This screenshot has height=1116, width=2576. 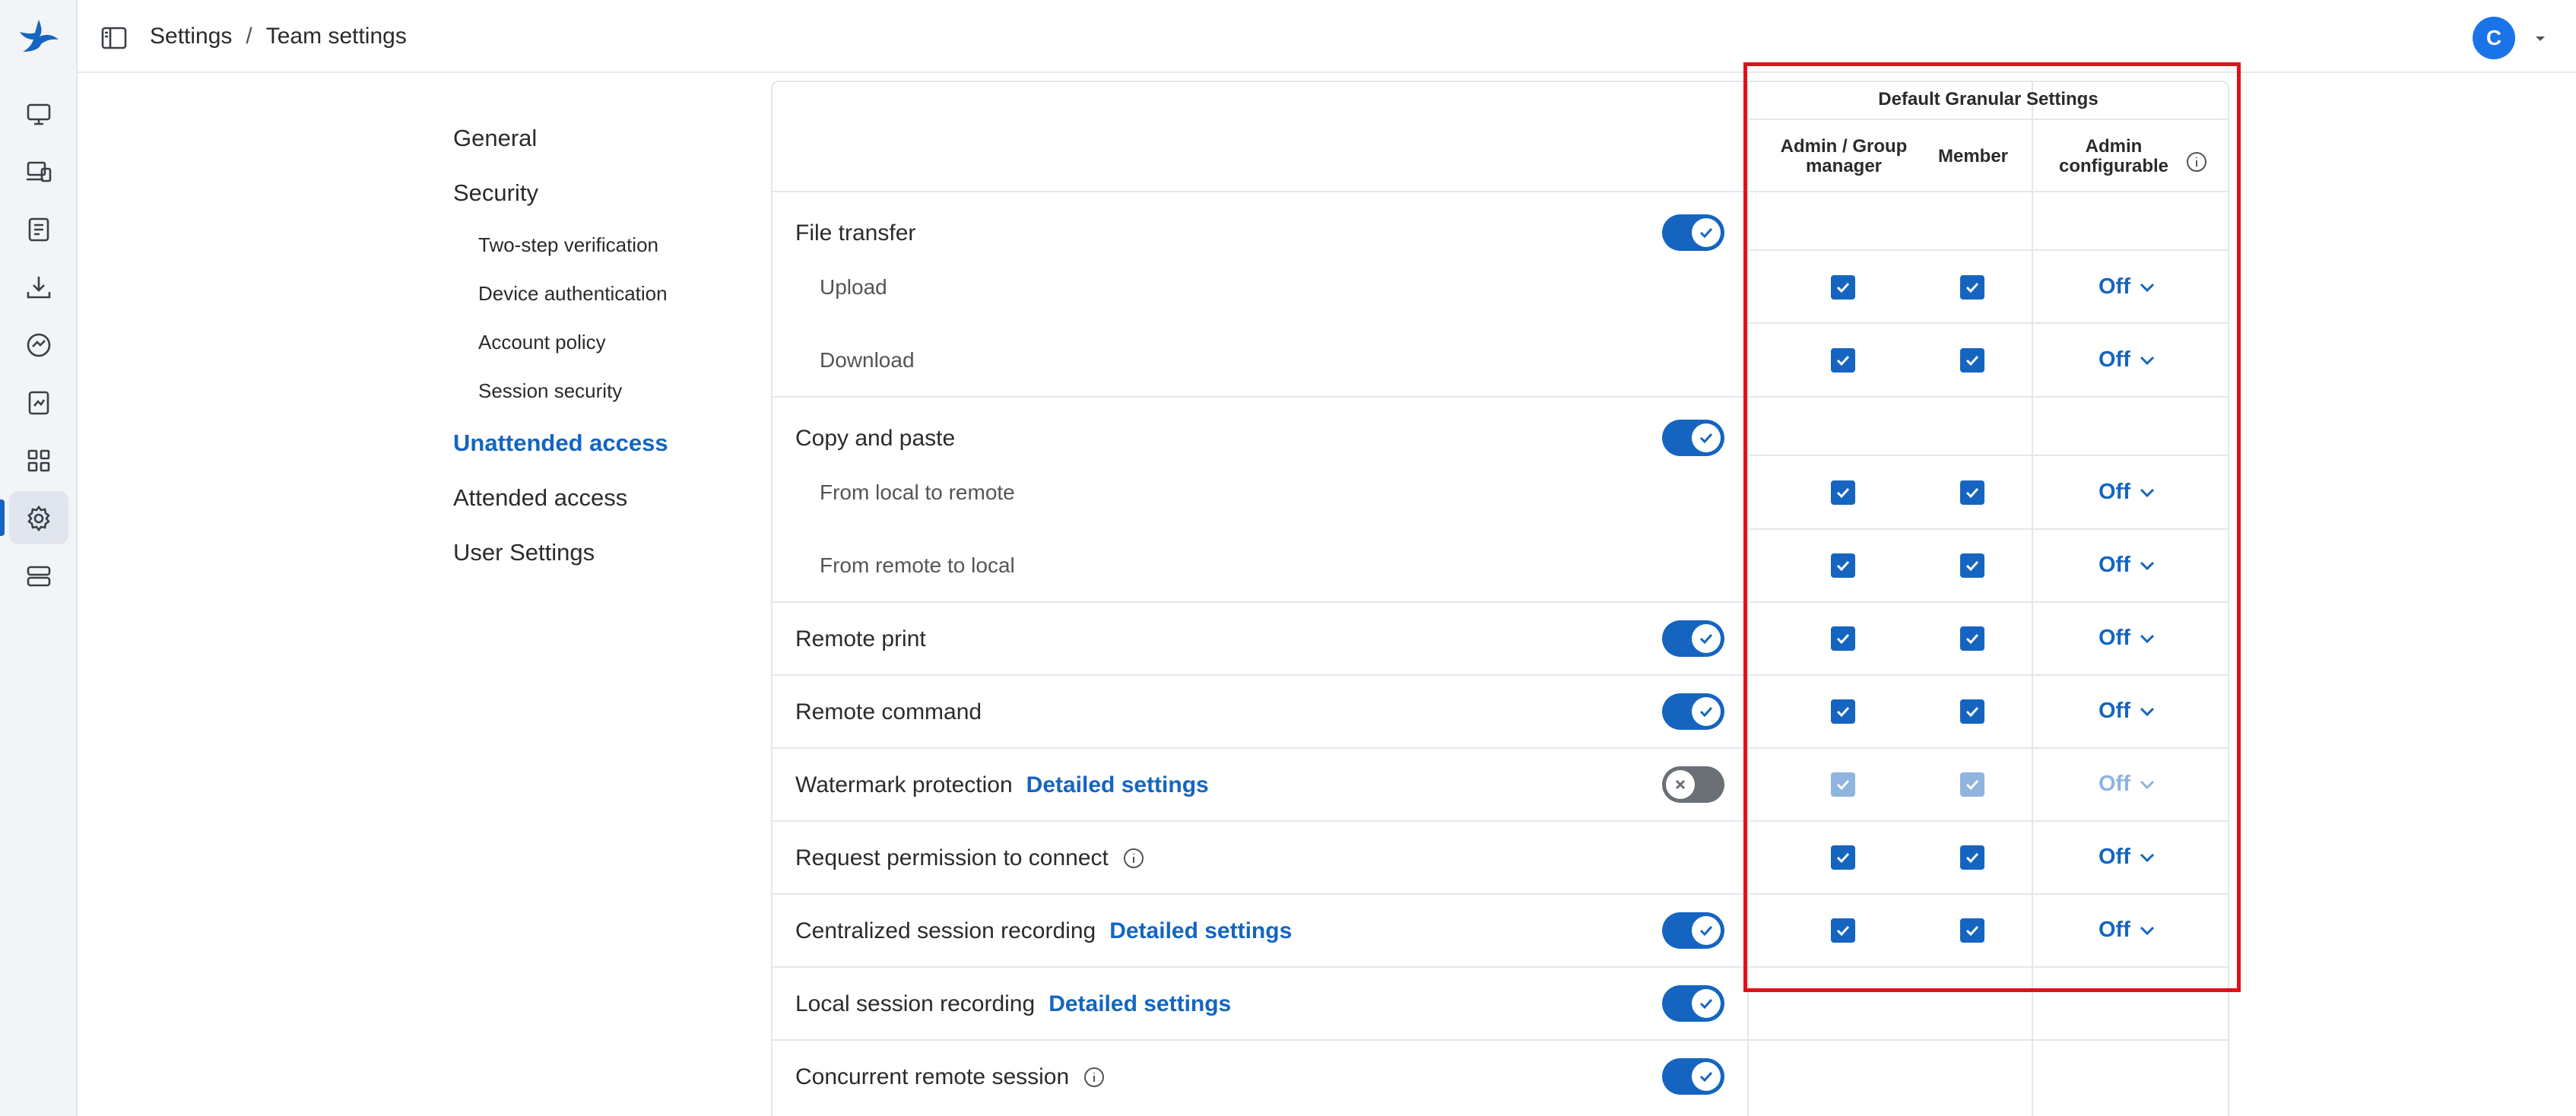 I want to click on monitor-icon, so click(x=39, y=114).